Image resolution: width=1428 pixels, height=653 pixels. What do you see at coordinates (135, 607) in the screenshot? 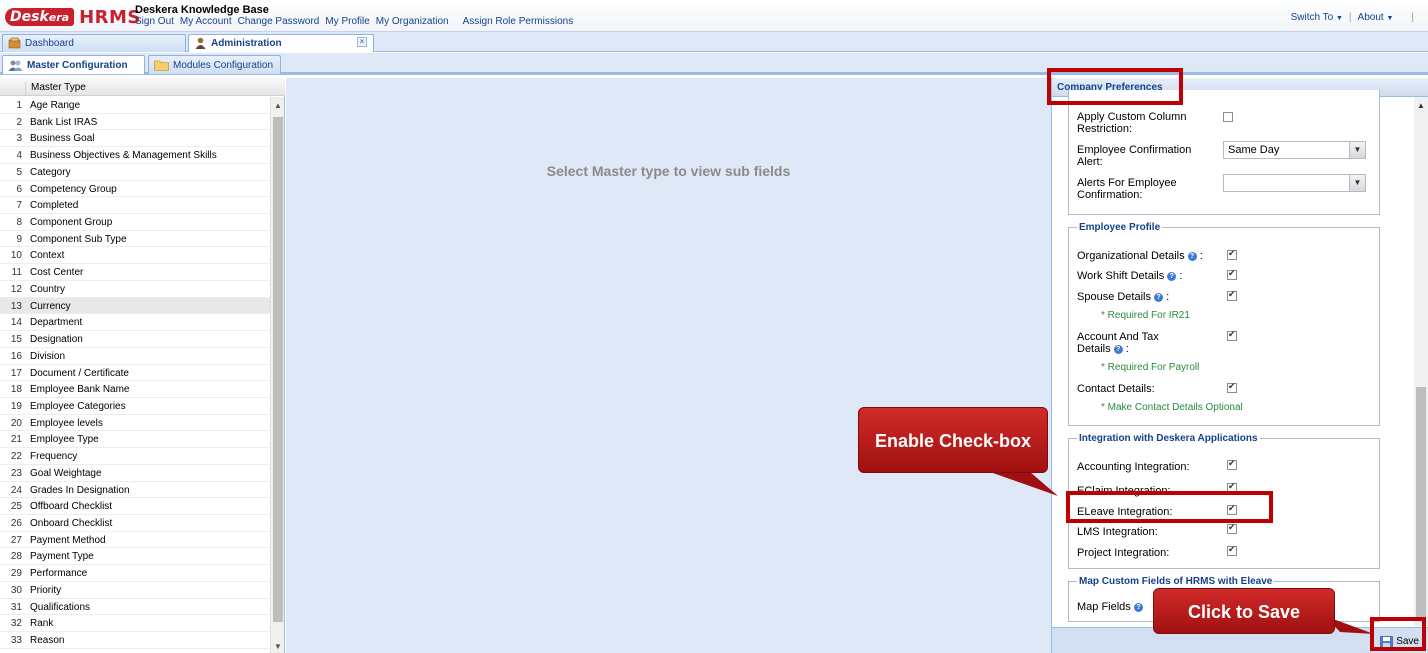
I see `table-row: 31 Qualifications` at bounding box center [135, 607].